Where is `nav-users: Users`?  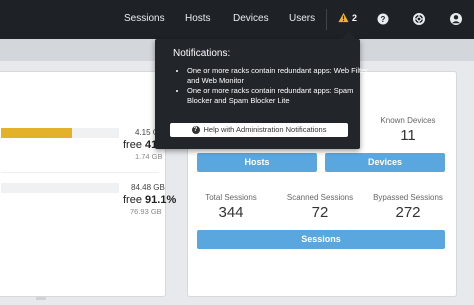 nav-users: Users is located at coordinates (302, 18).